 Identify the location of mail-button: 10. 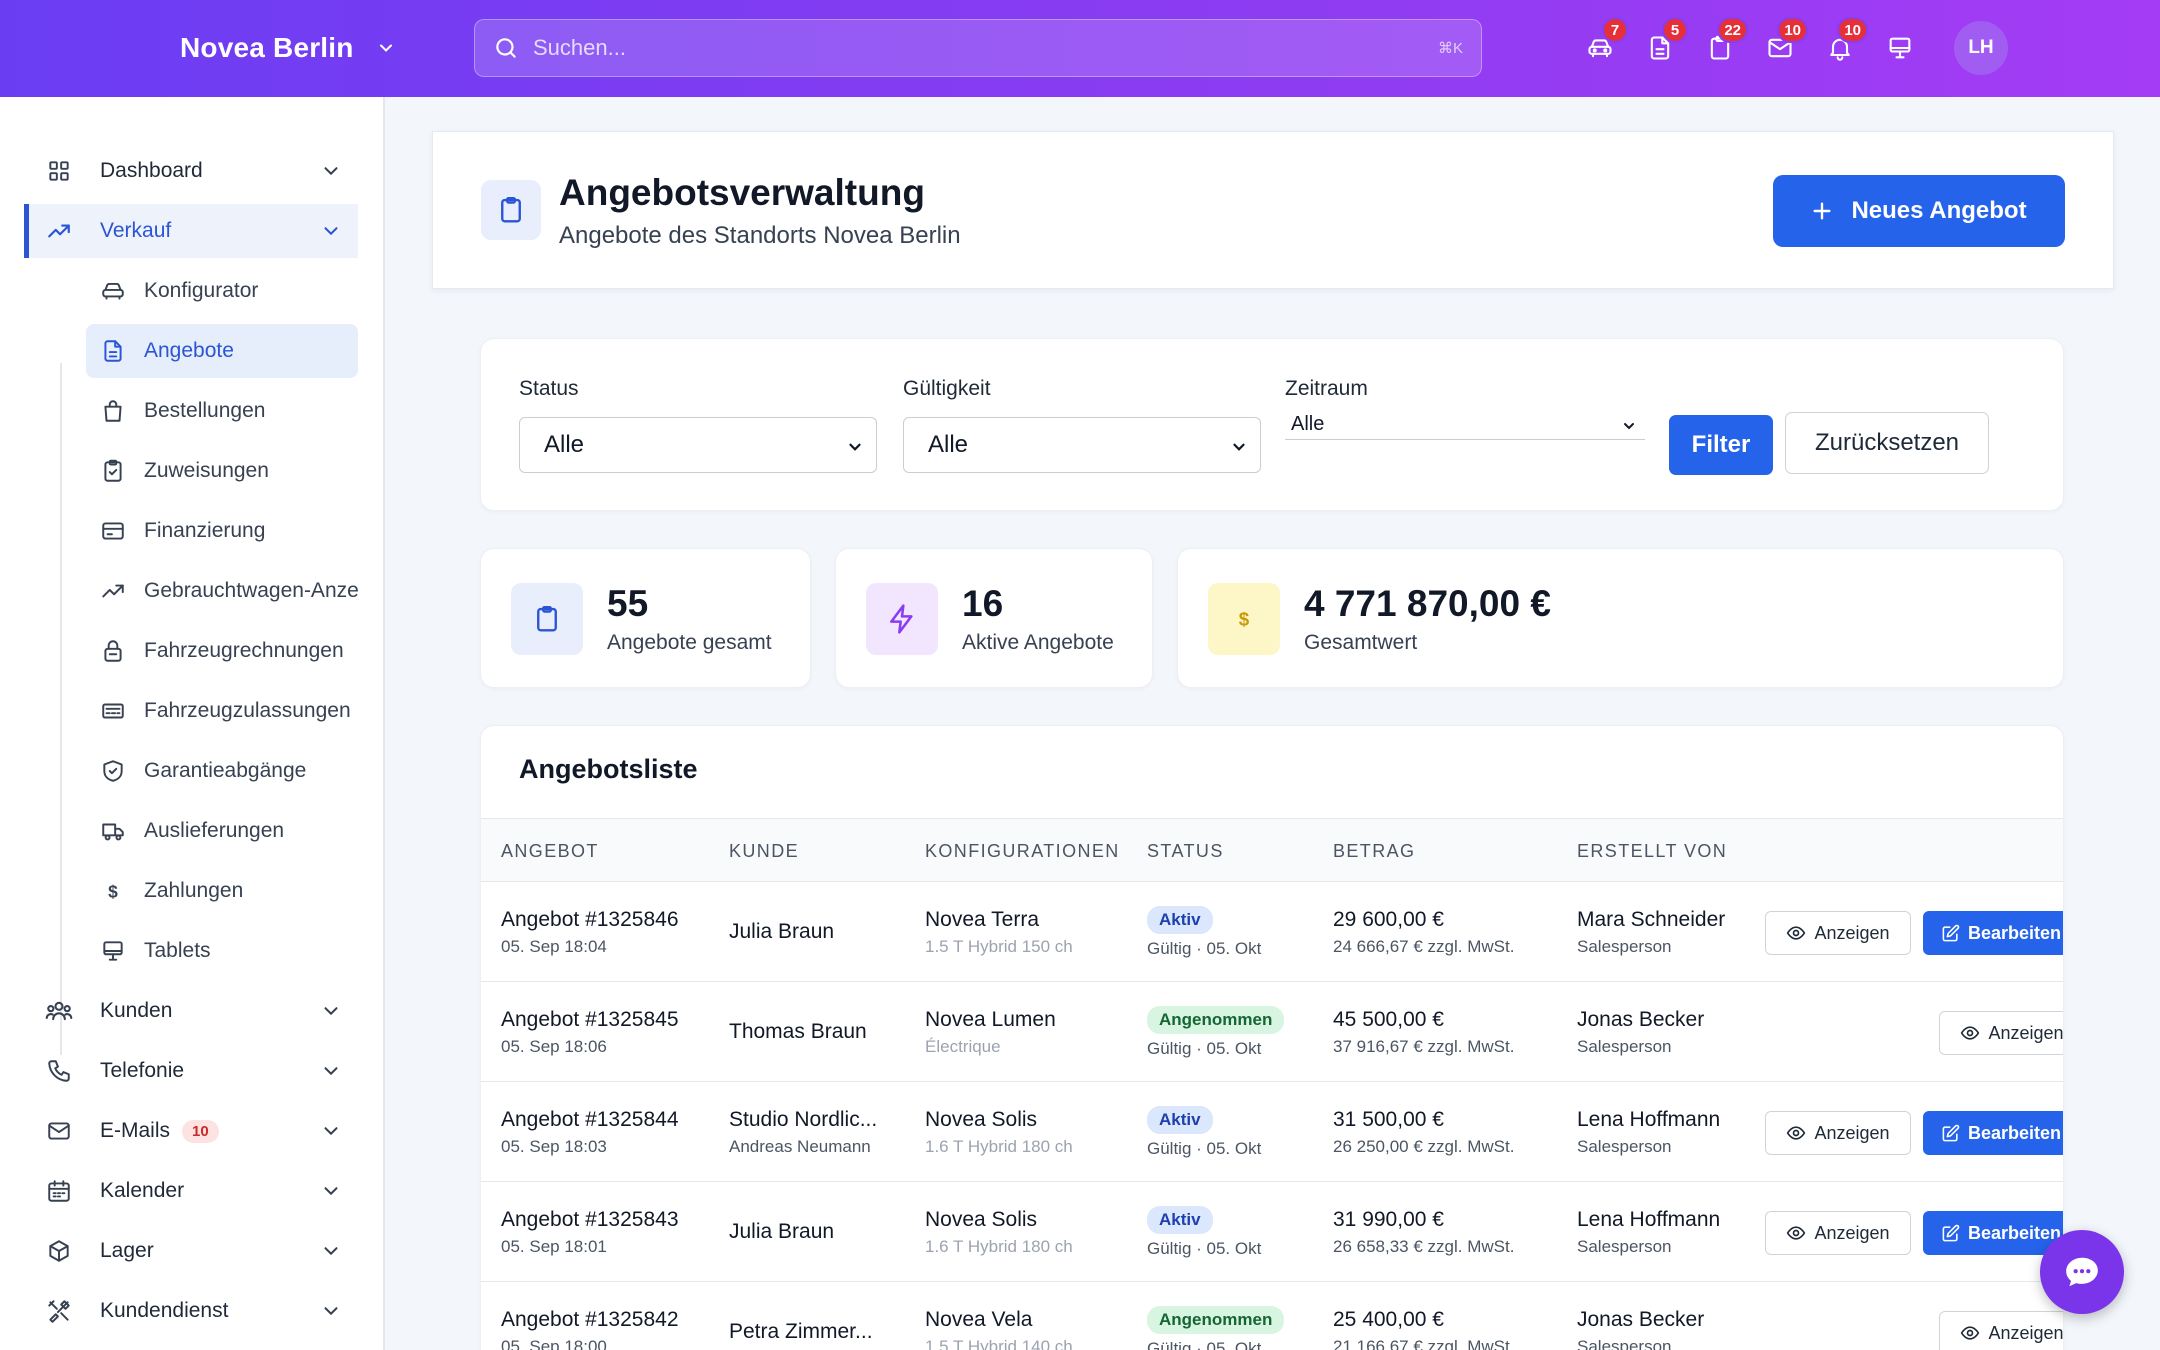
(1780, 46).